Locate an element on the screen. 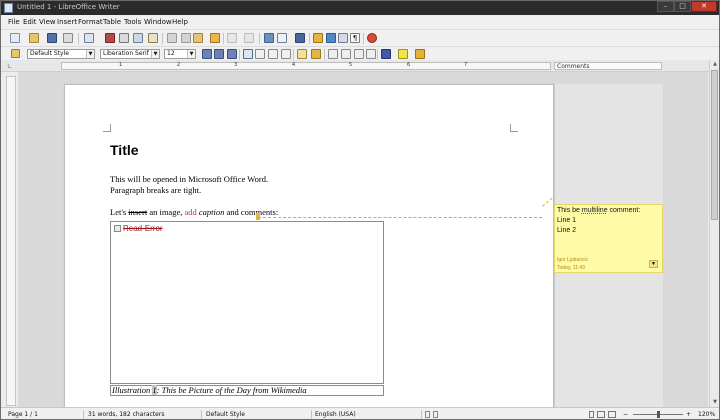 The image size is (720, 420). table-icon is located at coordinates (282, 38).